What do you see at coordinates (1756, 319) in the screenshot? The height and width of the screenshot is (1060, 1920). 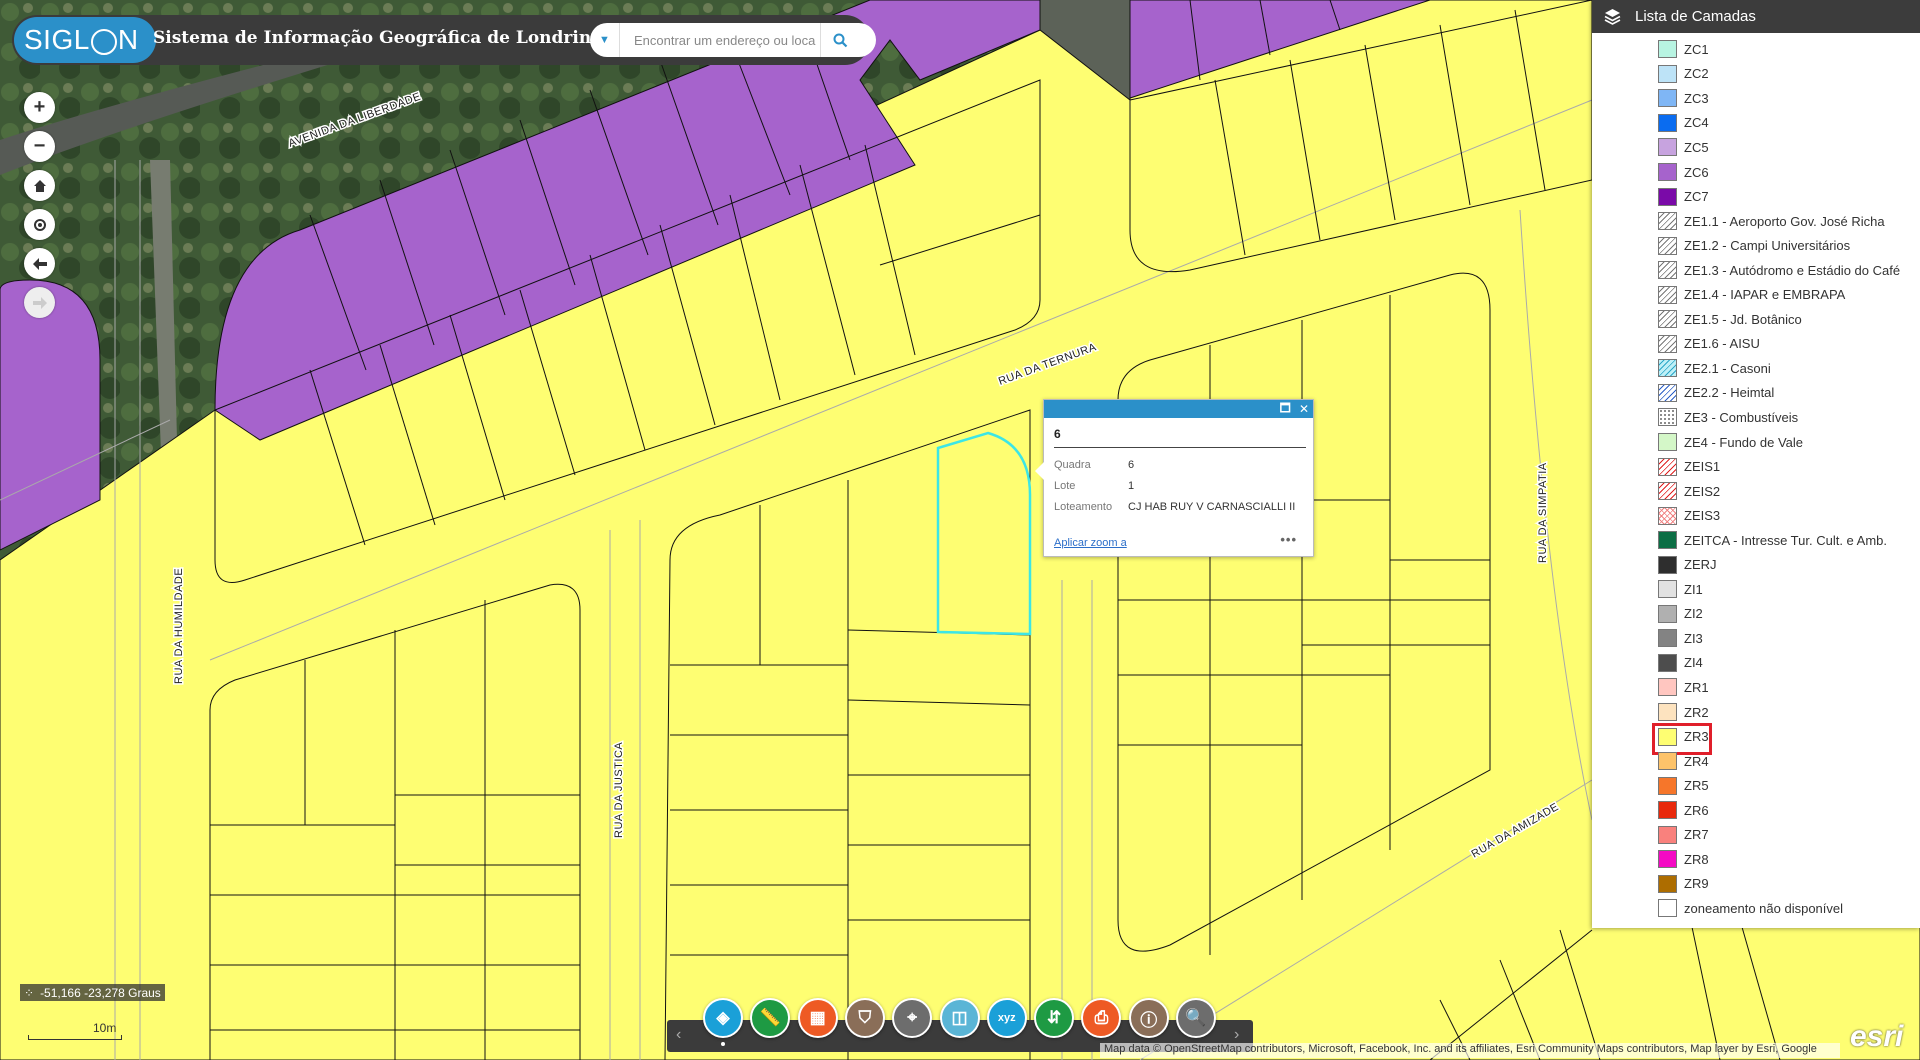 I see `legend-item: ZE1.5 - Jd. Botânico` at bounding box center [1756, 319].